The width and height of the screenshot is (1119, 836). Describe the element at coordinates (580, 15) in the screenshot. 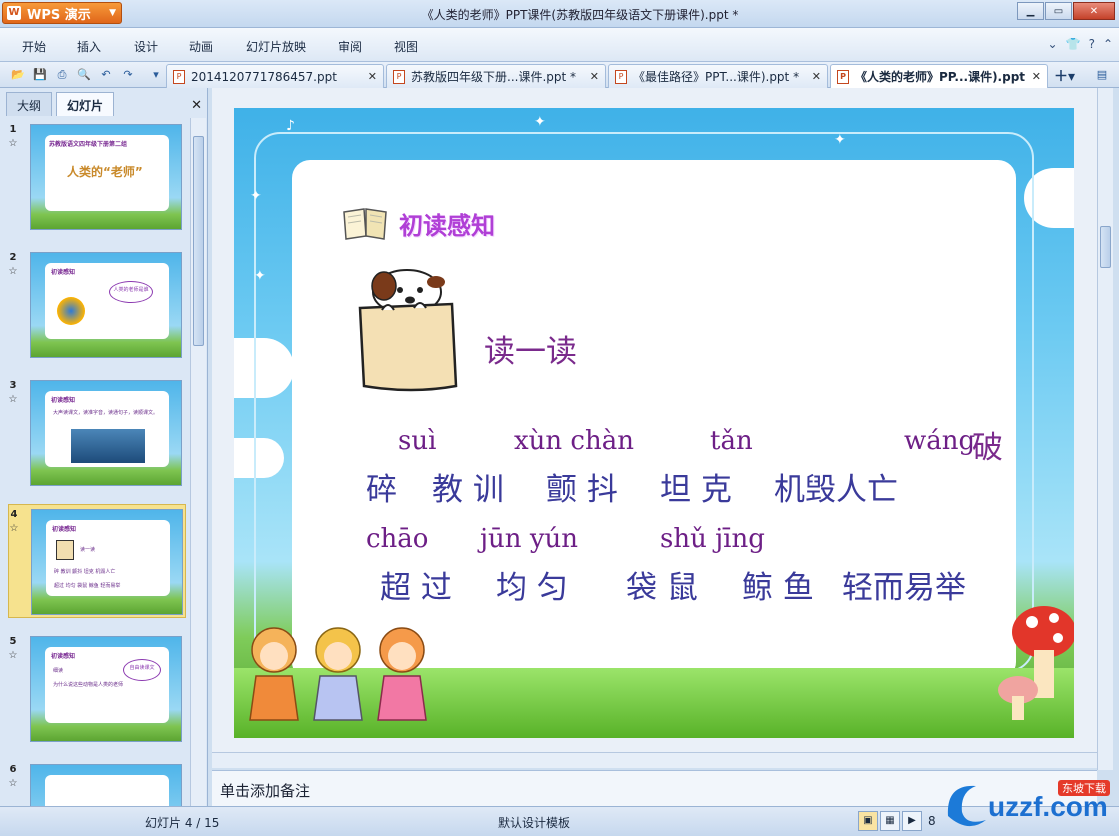

I see `window-title: 《人类的老师》PPT课件(苏教版四年级语文下册课件).ppt *` at that location.